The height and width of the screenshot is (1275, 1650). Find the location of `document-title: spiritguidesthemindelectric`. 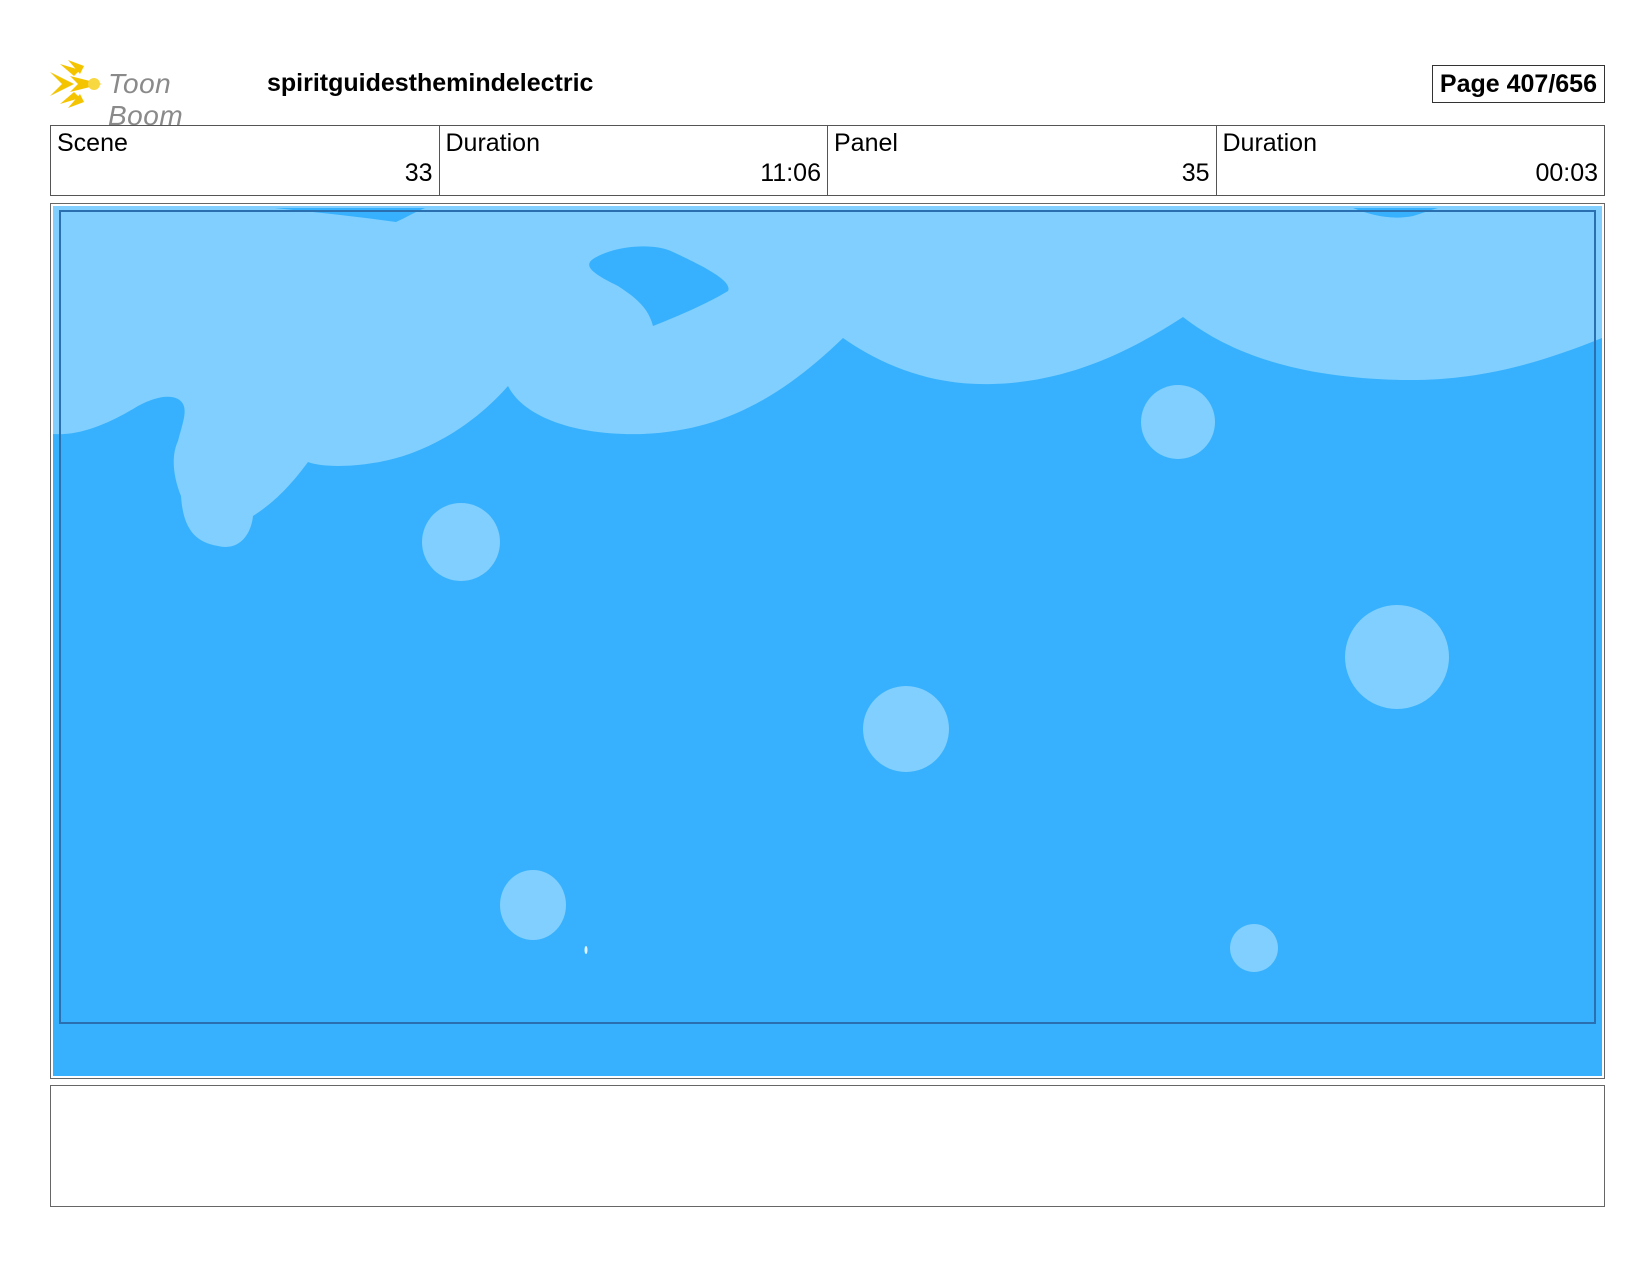

document-title: spiritguidesthemindelectric is located at coordinates (430, 83).